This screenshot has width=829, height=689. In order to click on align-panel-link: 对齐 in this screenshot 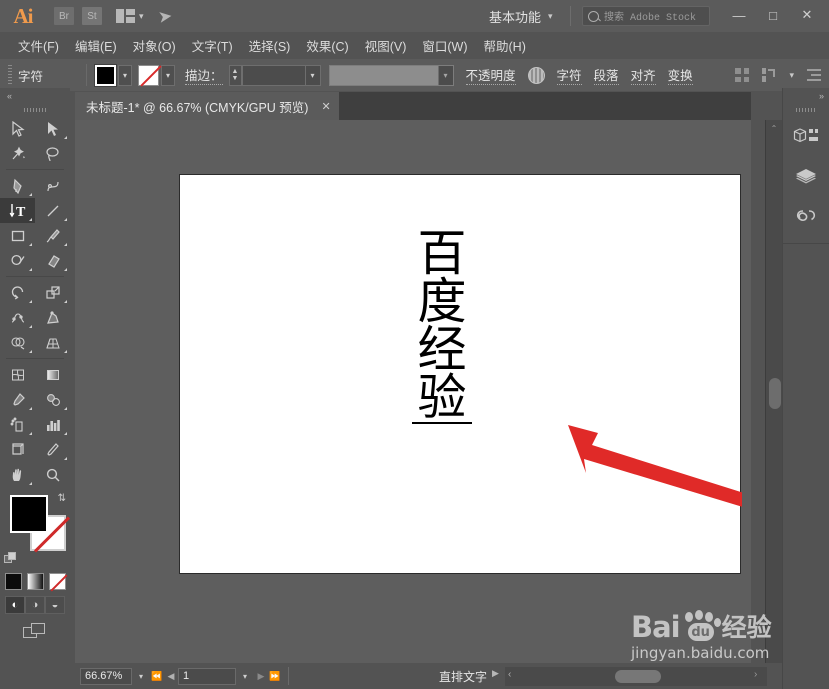, I will do `click(643, 75)`.